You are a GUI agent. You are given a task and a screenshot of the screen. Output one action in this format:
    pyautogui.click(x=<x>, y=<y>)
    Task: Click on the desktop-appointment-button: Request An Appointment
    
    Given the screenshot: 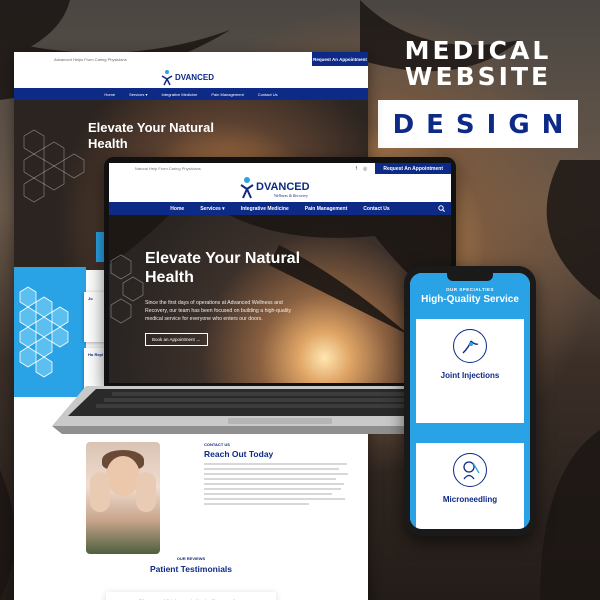 What is the action you would take?
    pyautogui.click(x=340, y=59)
    